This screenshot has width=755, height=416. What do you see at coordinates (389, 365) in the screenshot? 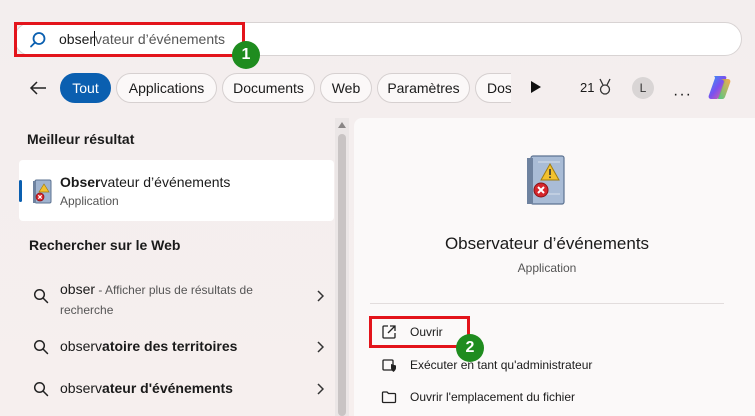
I see `shield-icon` at bounding box center [389, 365].